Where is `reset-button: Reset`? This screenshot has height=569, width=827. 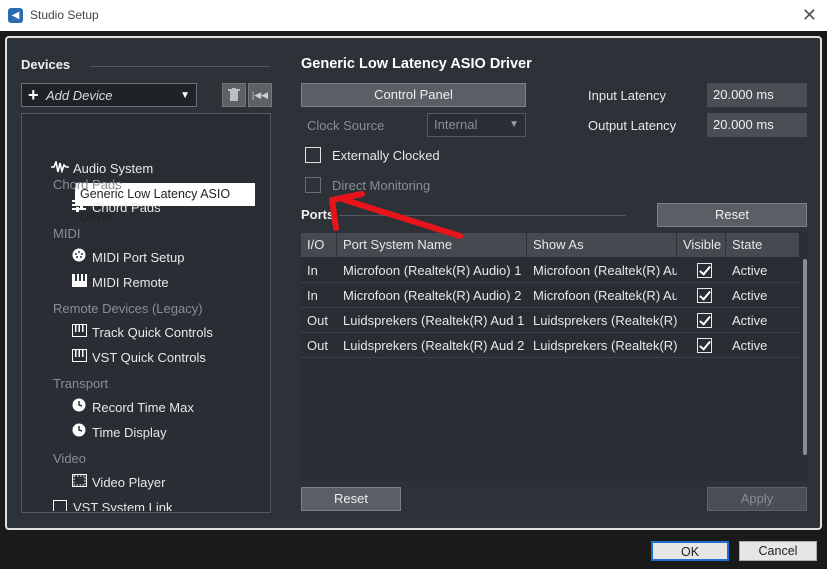 reset-button: Reset is located at coordinates (351, 499).